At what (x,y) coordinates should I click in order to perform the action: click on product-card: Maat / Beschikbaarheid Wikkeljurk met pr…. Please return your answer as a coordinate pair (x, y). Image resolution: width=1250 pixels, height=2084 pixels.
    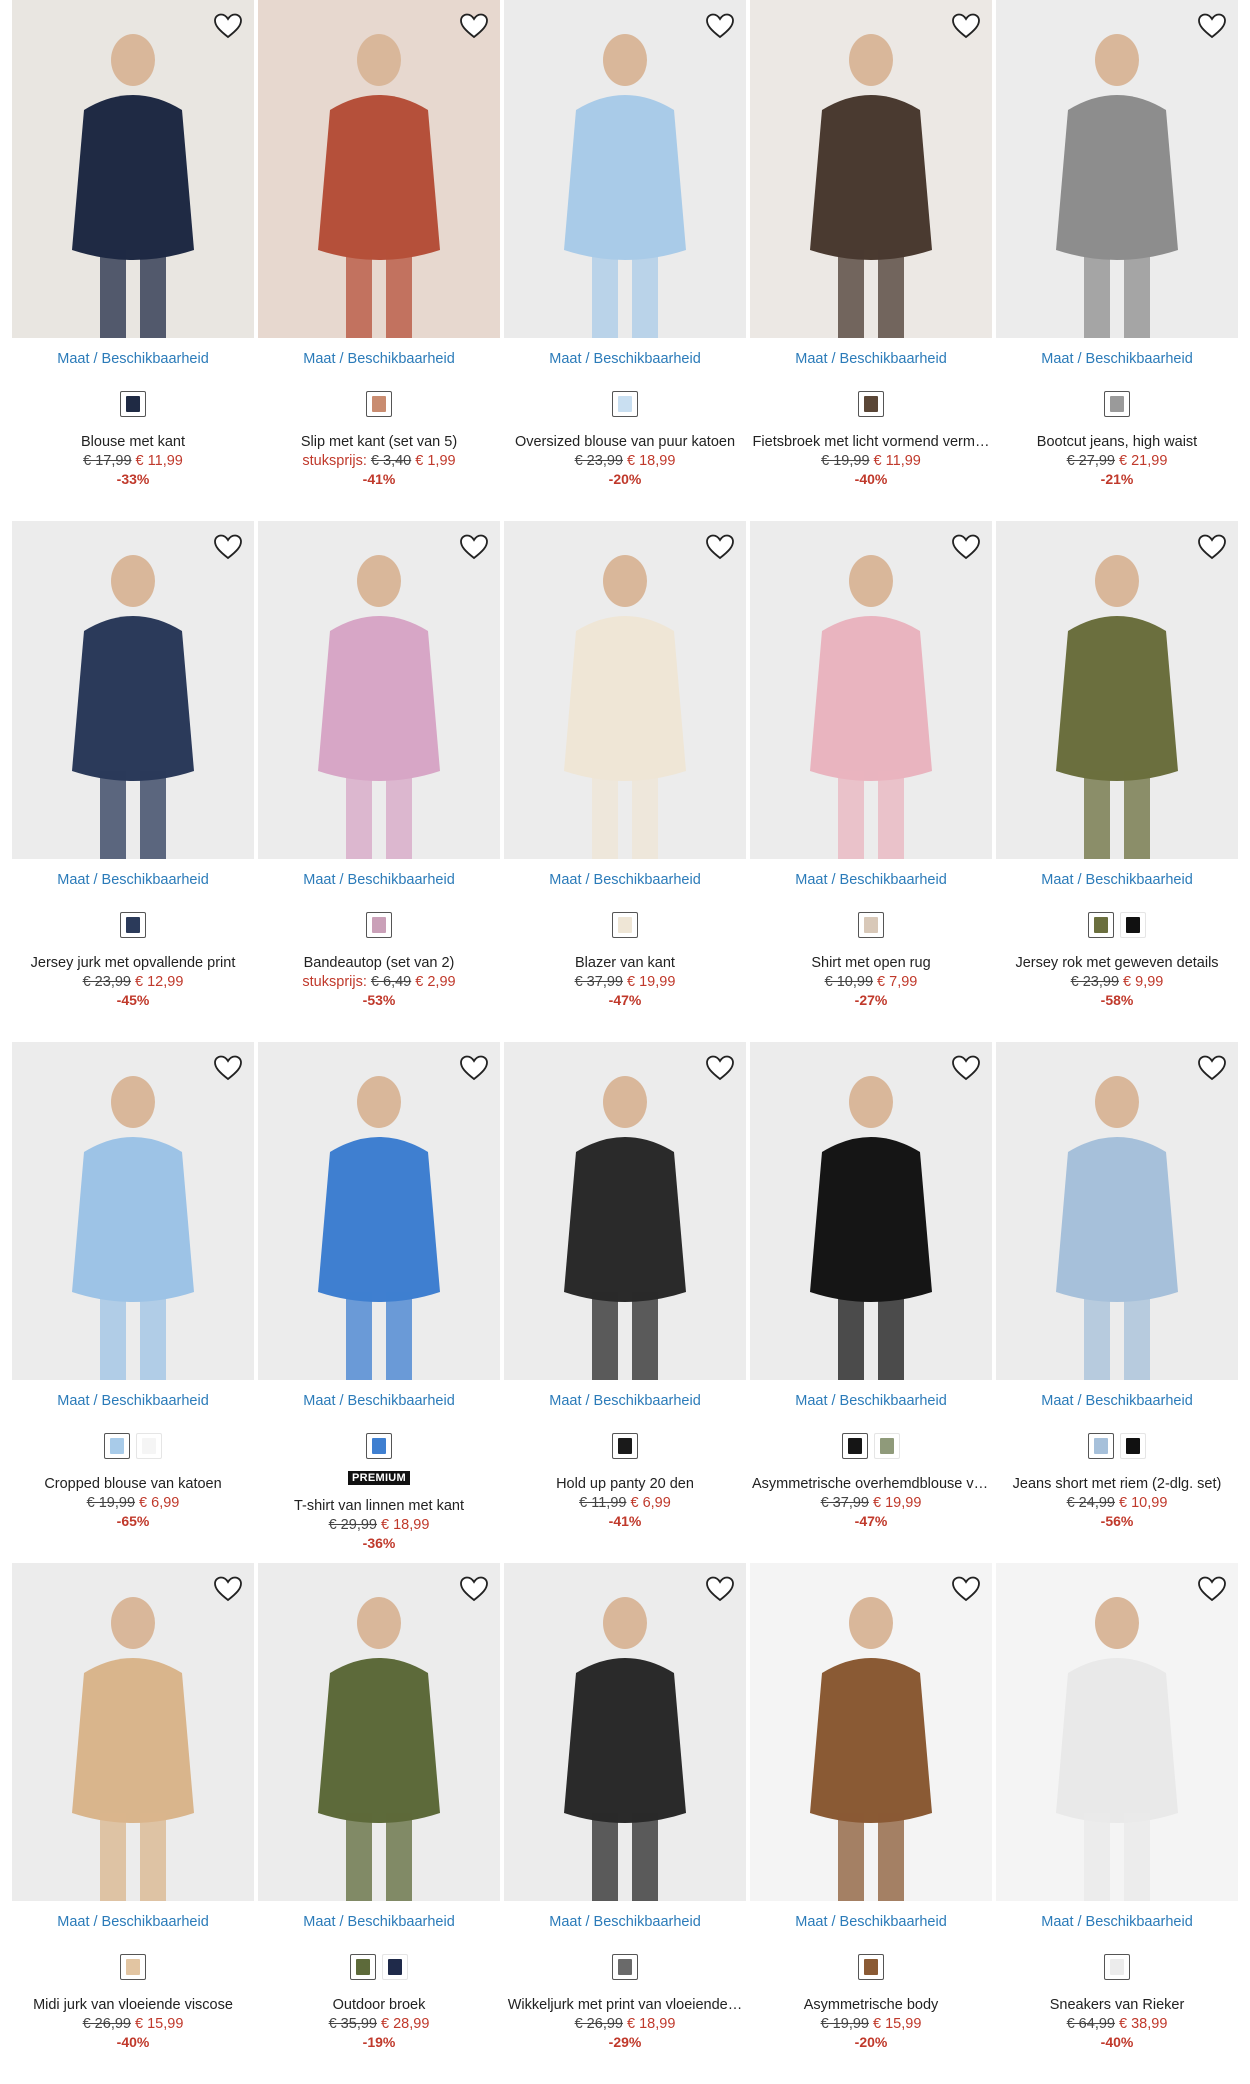
    Looking at the image, I should click on (625, 1823).